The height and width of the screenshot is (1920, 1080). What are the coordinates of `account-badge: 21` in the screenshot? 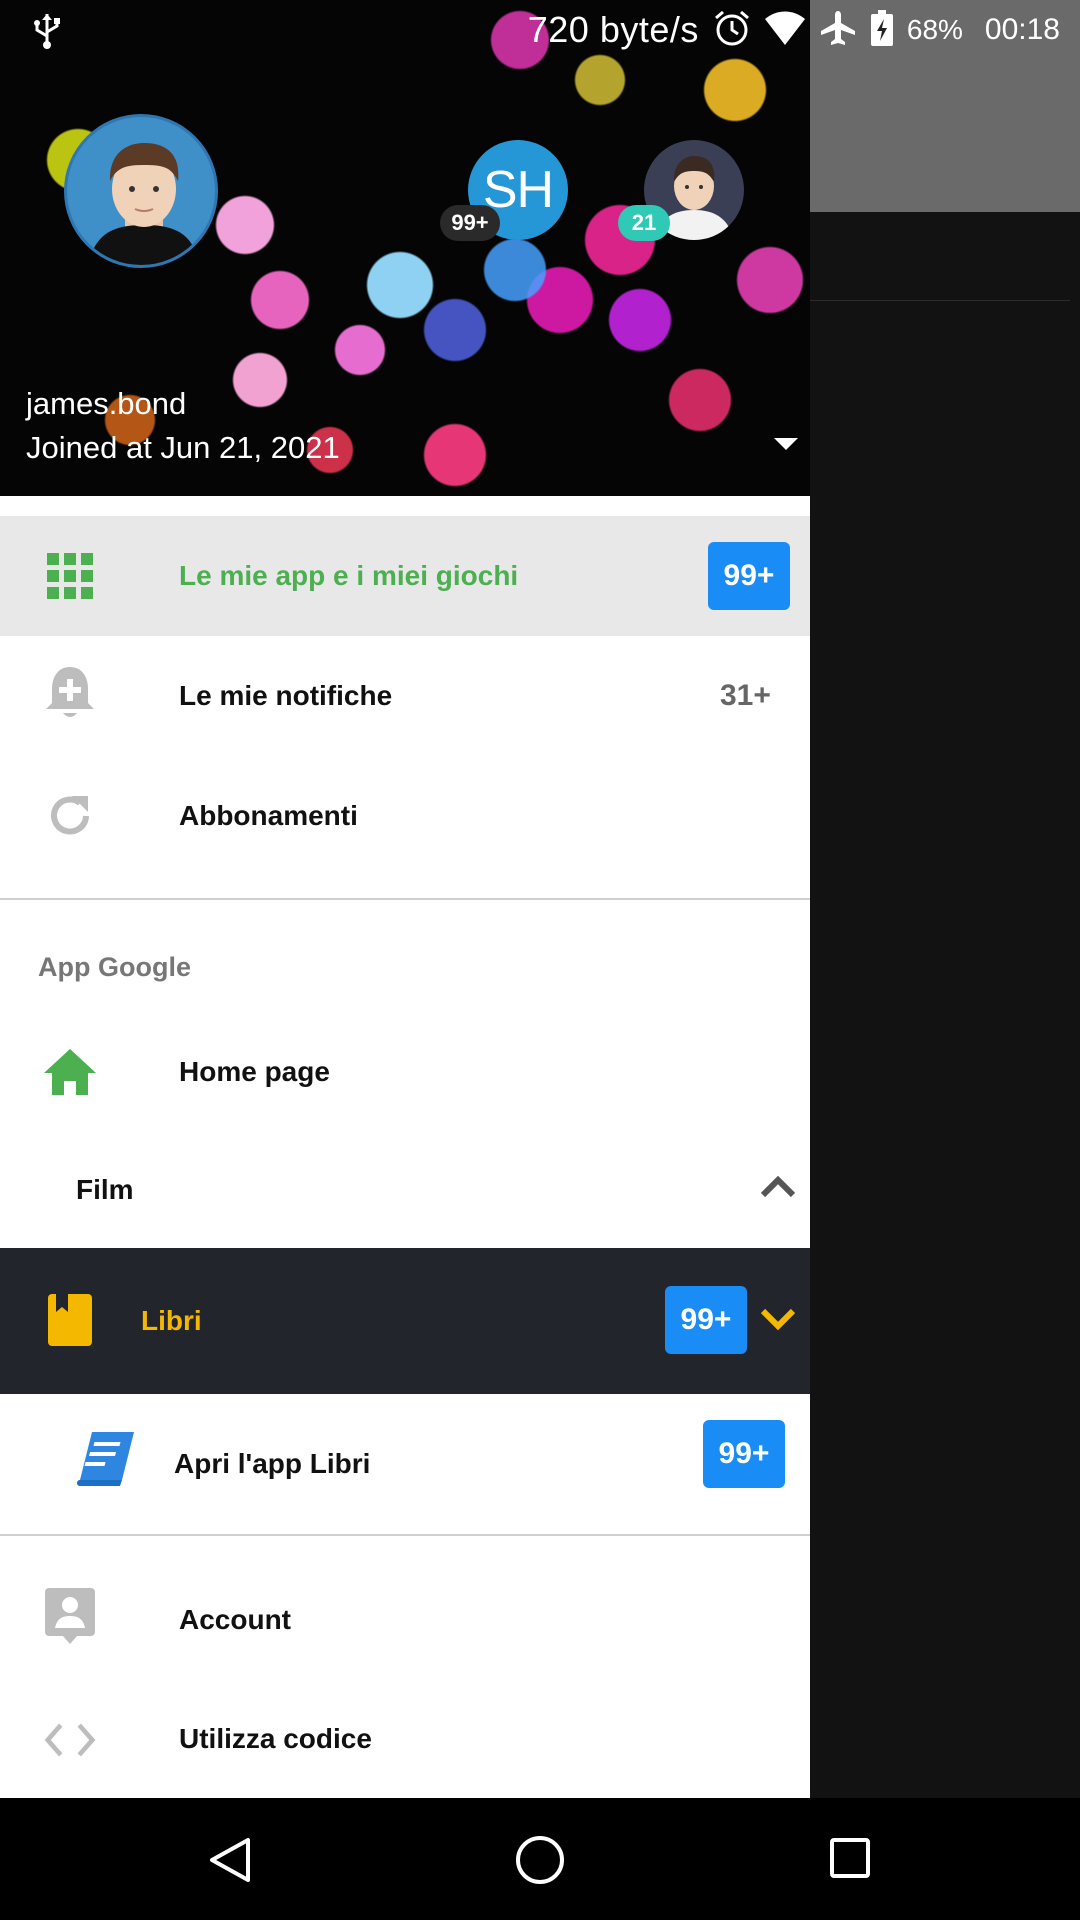 It's located at (644, 223).